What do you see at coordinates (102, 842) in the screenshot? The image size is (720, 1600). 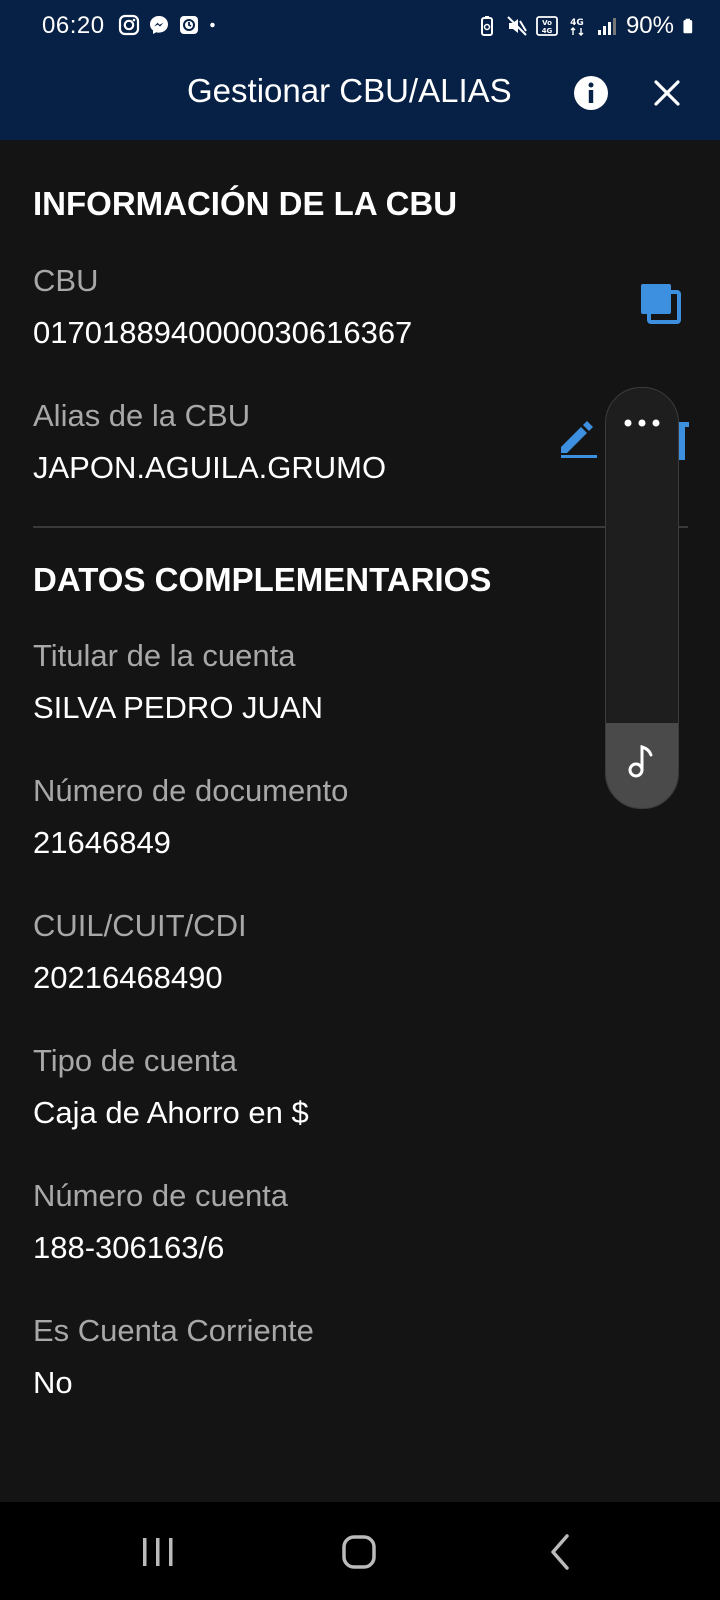 I see `field-value: 21646849` at bounding box center [102, 842].